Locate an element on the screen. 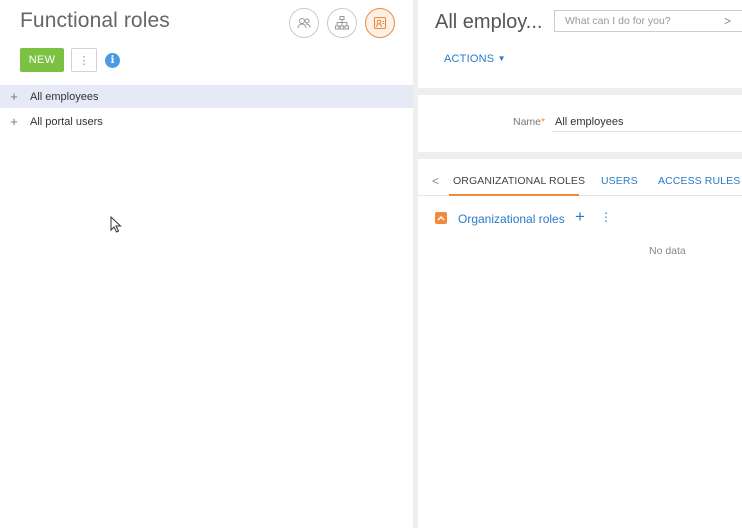 The image size is (742, 528). command-placeholder: What can I do for you? is located at coordinates (618, 21).